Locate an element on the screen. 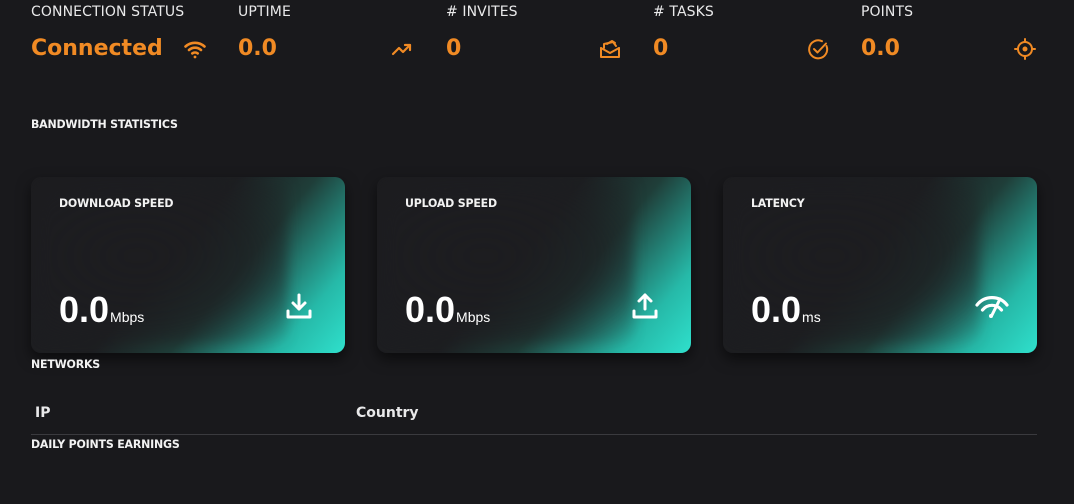  trending-up-icon is located at coordinates (402, 49).